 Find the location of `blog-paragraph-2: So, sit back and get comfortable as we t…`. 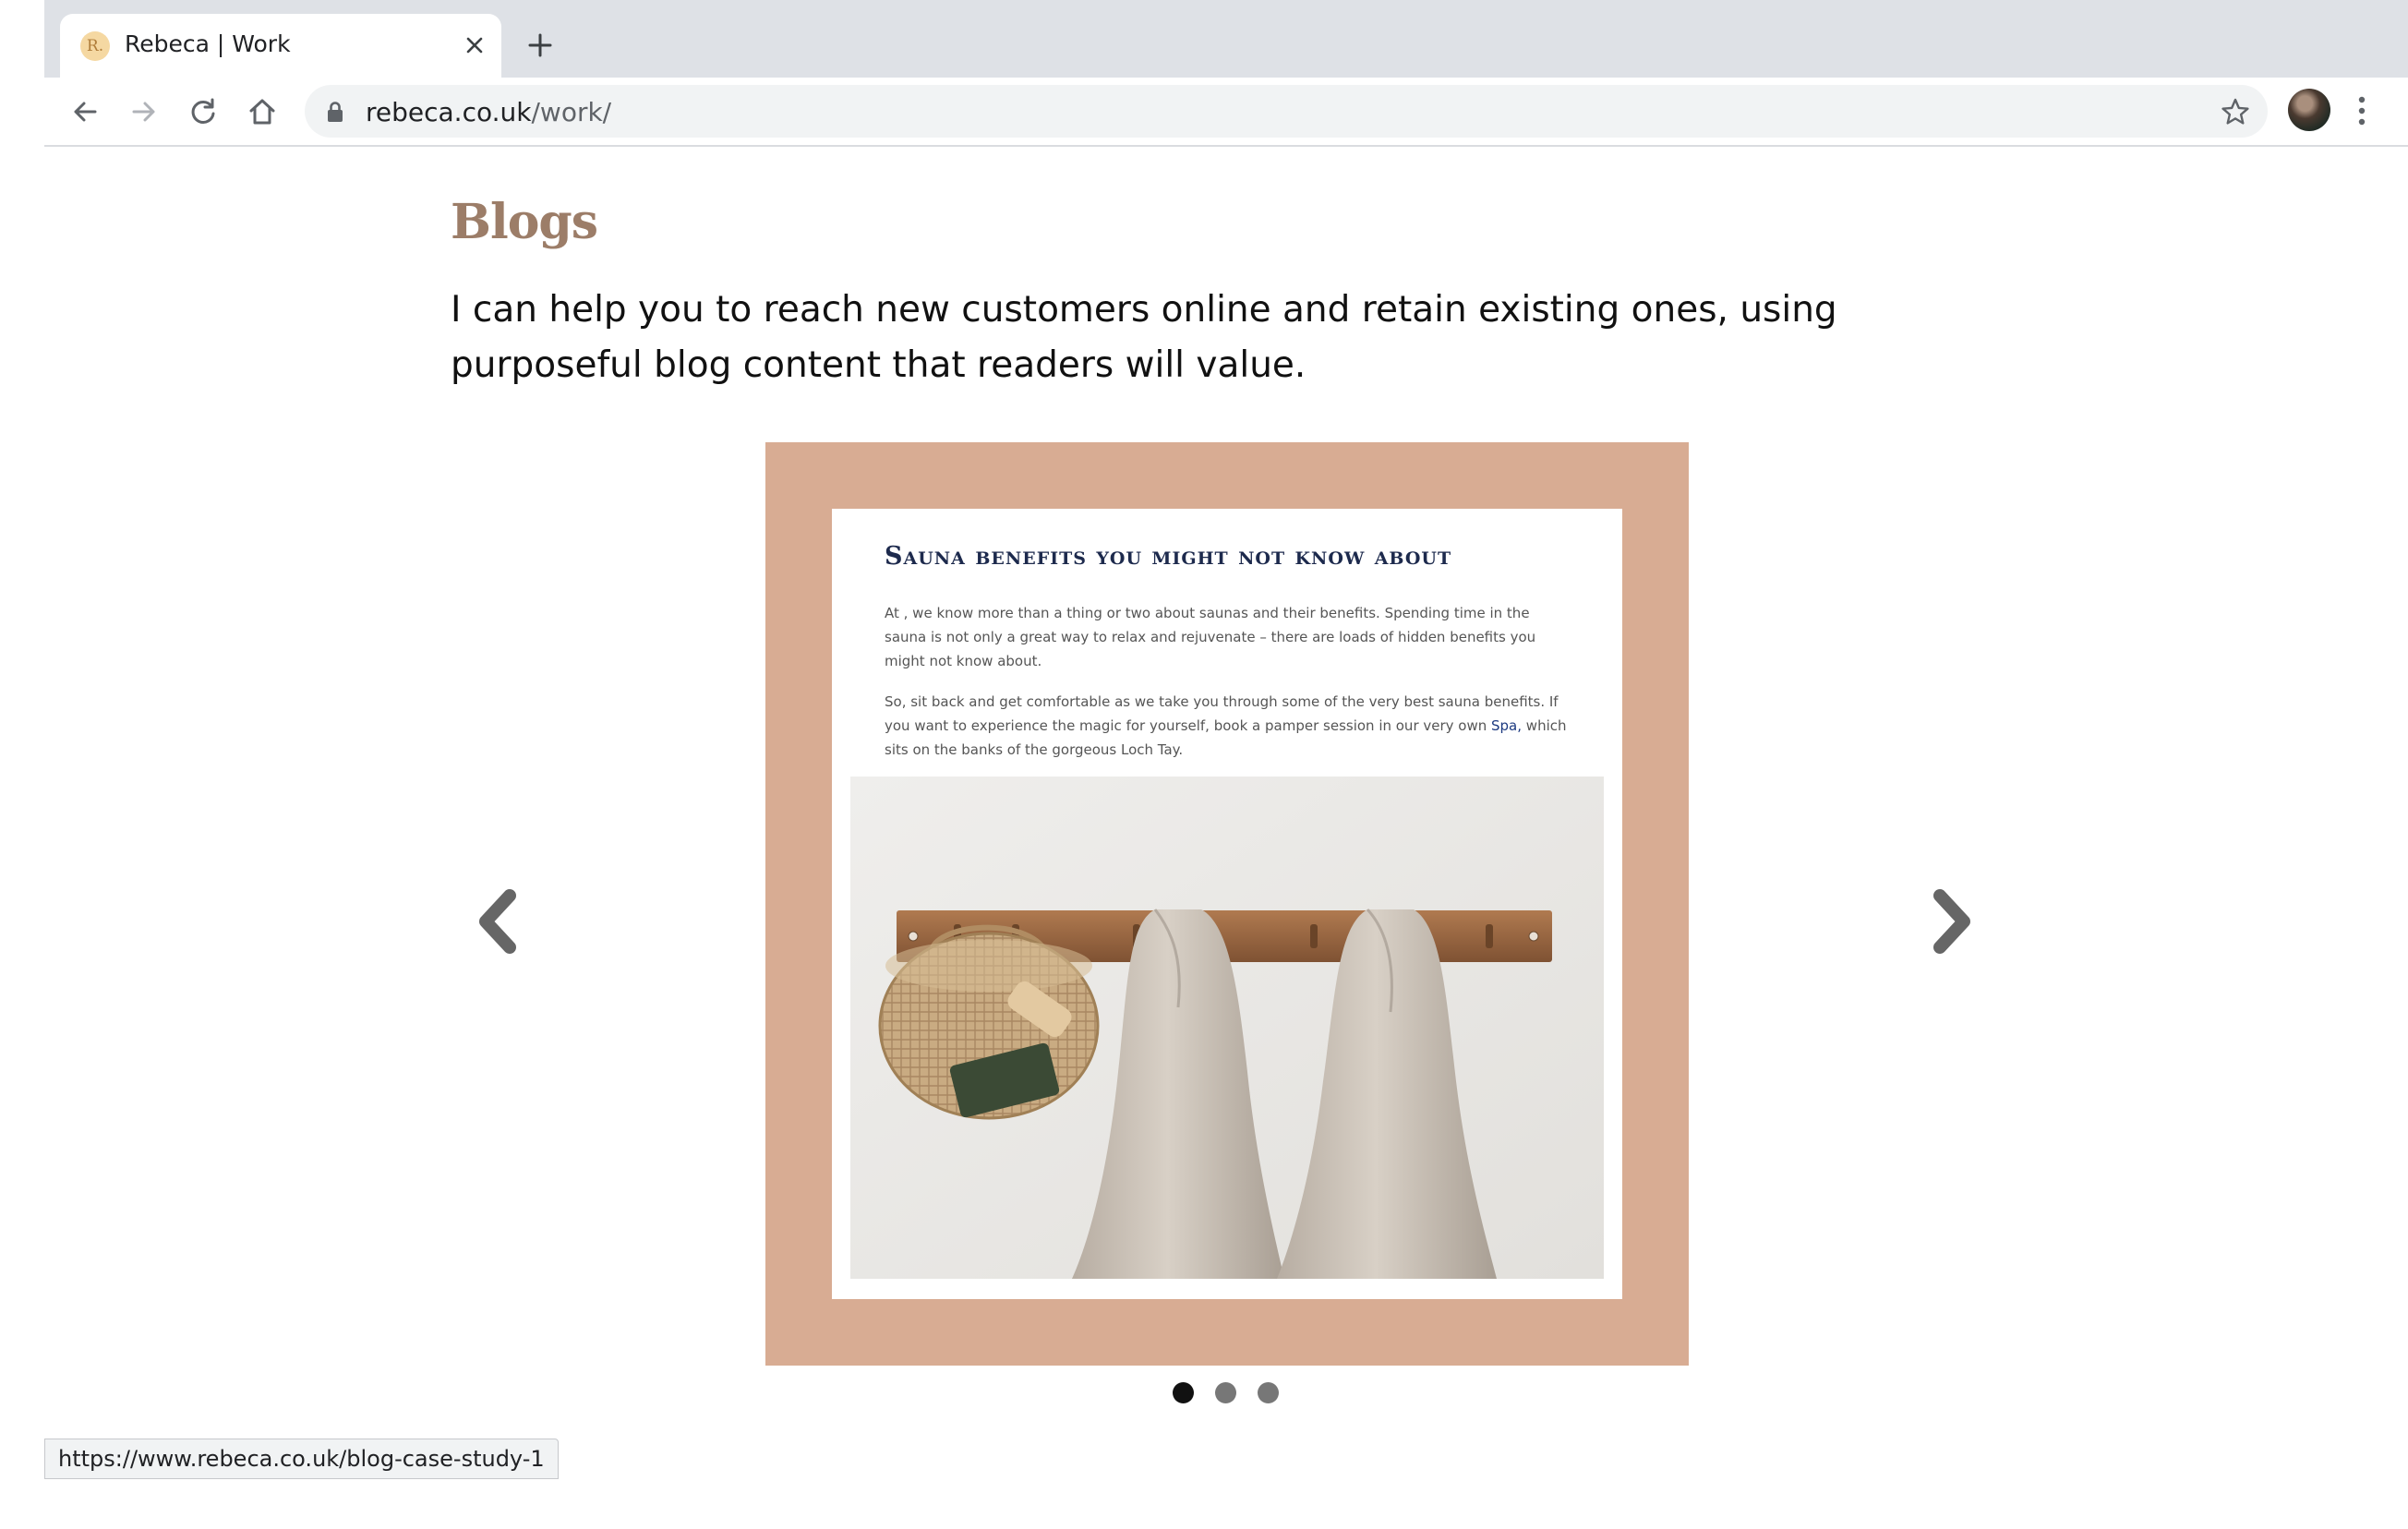

blog-paragraph-2: So, sit back and get comfortable as we t… is located at coordinates (1228, 726).